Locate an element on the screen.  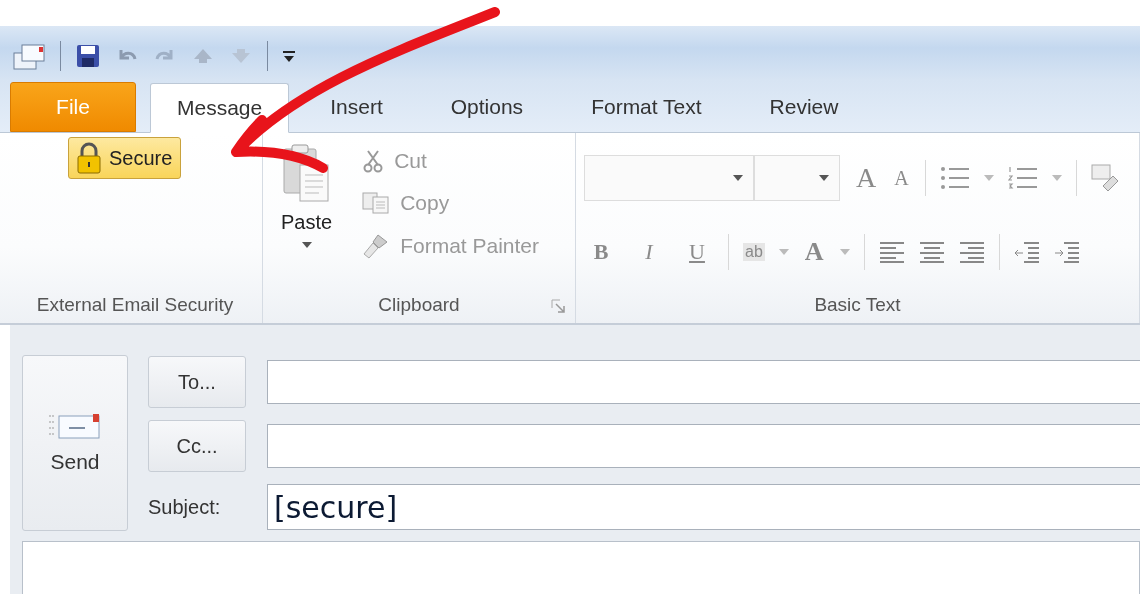
dialog-launcher-icon is located at coordinates (558, 306).